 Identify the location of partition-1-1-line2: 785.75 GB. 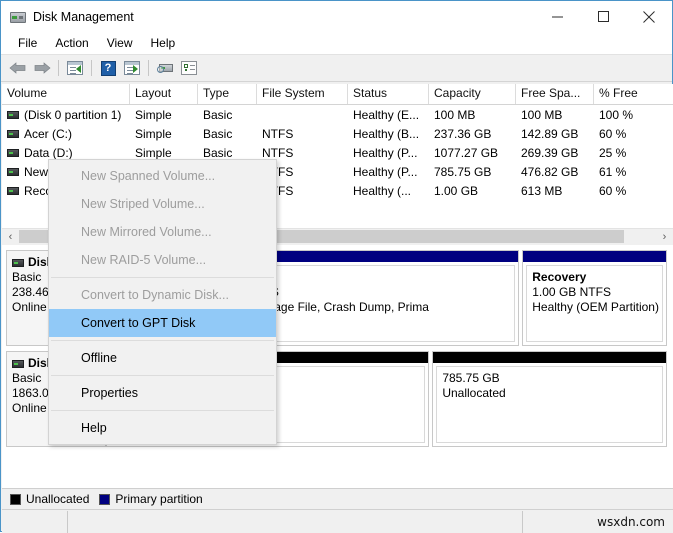
(471, 378).